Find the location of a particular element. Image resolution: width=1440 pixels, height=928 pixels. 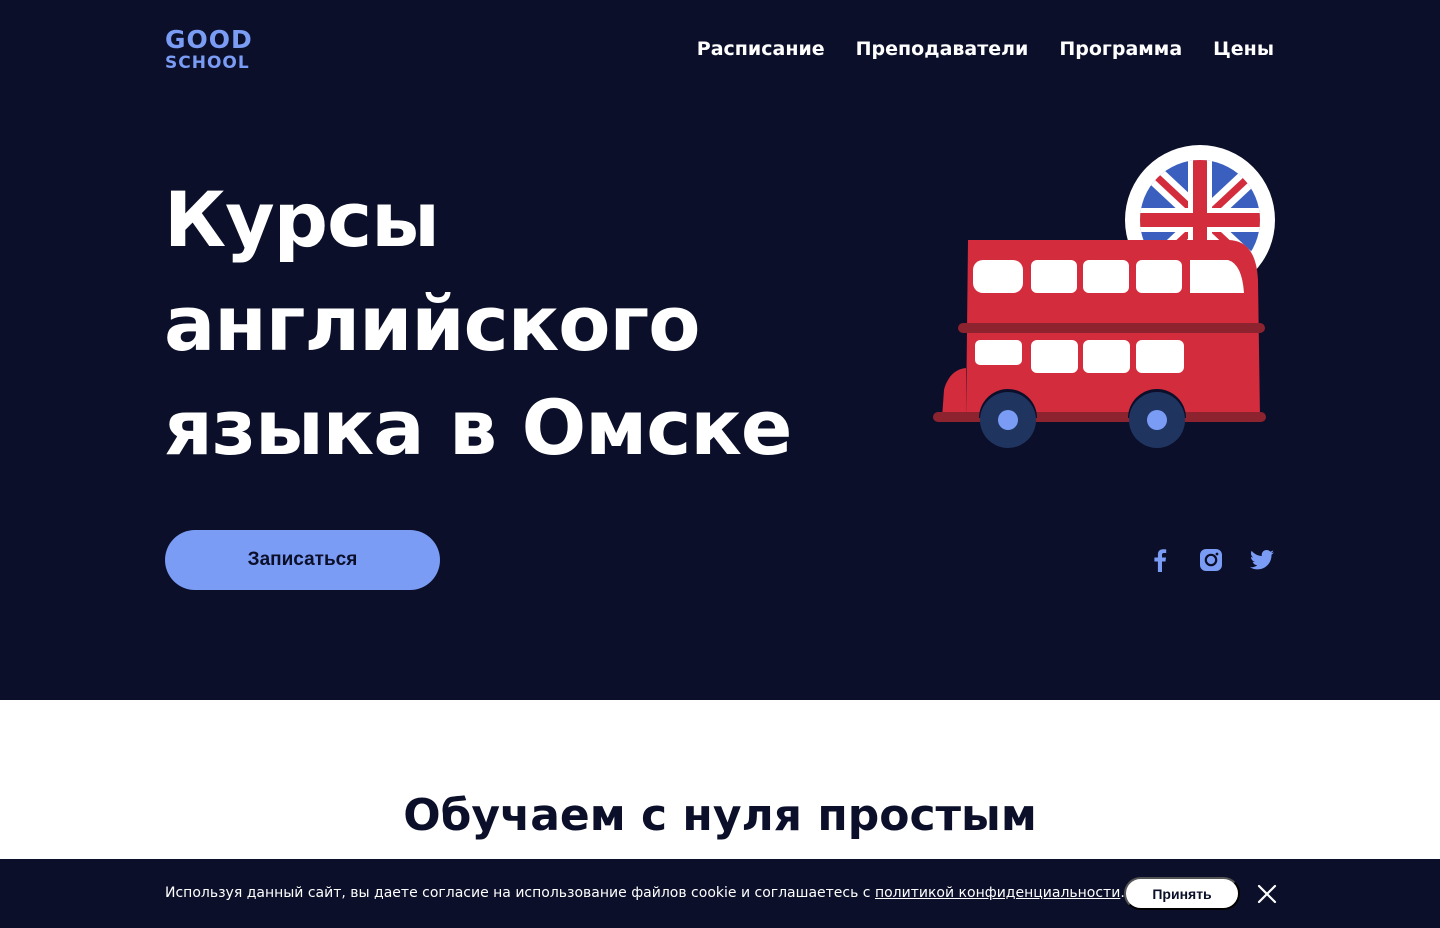

title-line-2: английского is located at coordinates (432, 323).